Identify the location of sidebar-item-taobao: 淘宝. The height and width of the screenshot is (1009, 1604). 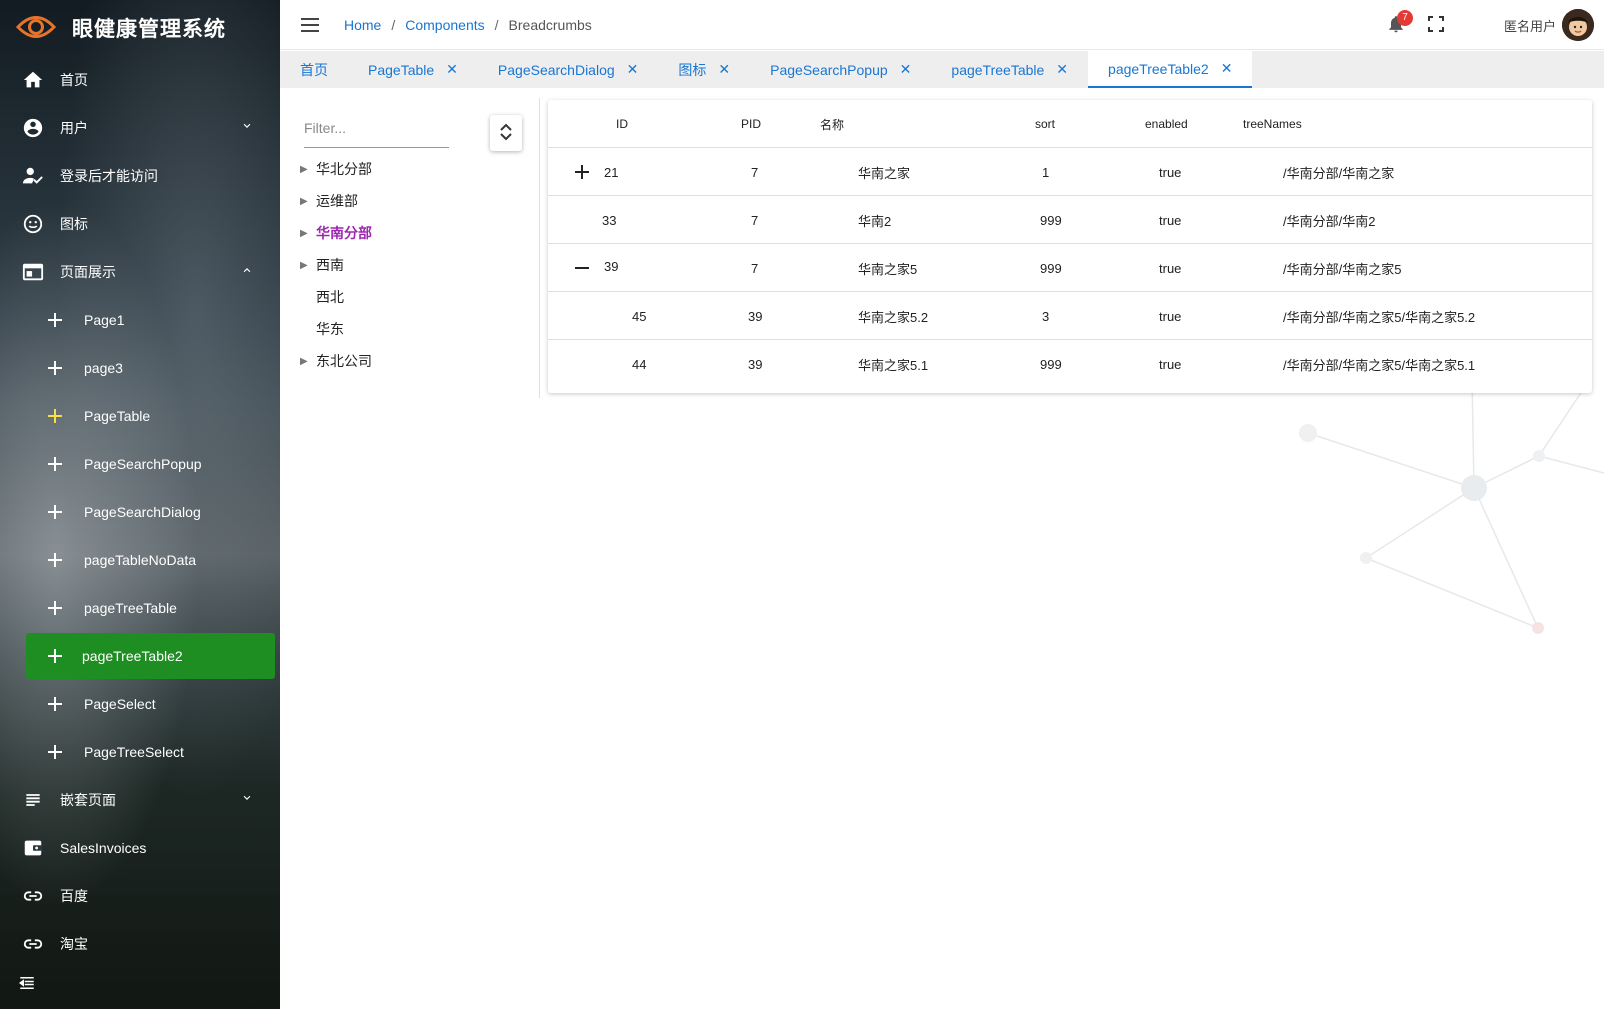
(140, 944).